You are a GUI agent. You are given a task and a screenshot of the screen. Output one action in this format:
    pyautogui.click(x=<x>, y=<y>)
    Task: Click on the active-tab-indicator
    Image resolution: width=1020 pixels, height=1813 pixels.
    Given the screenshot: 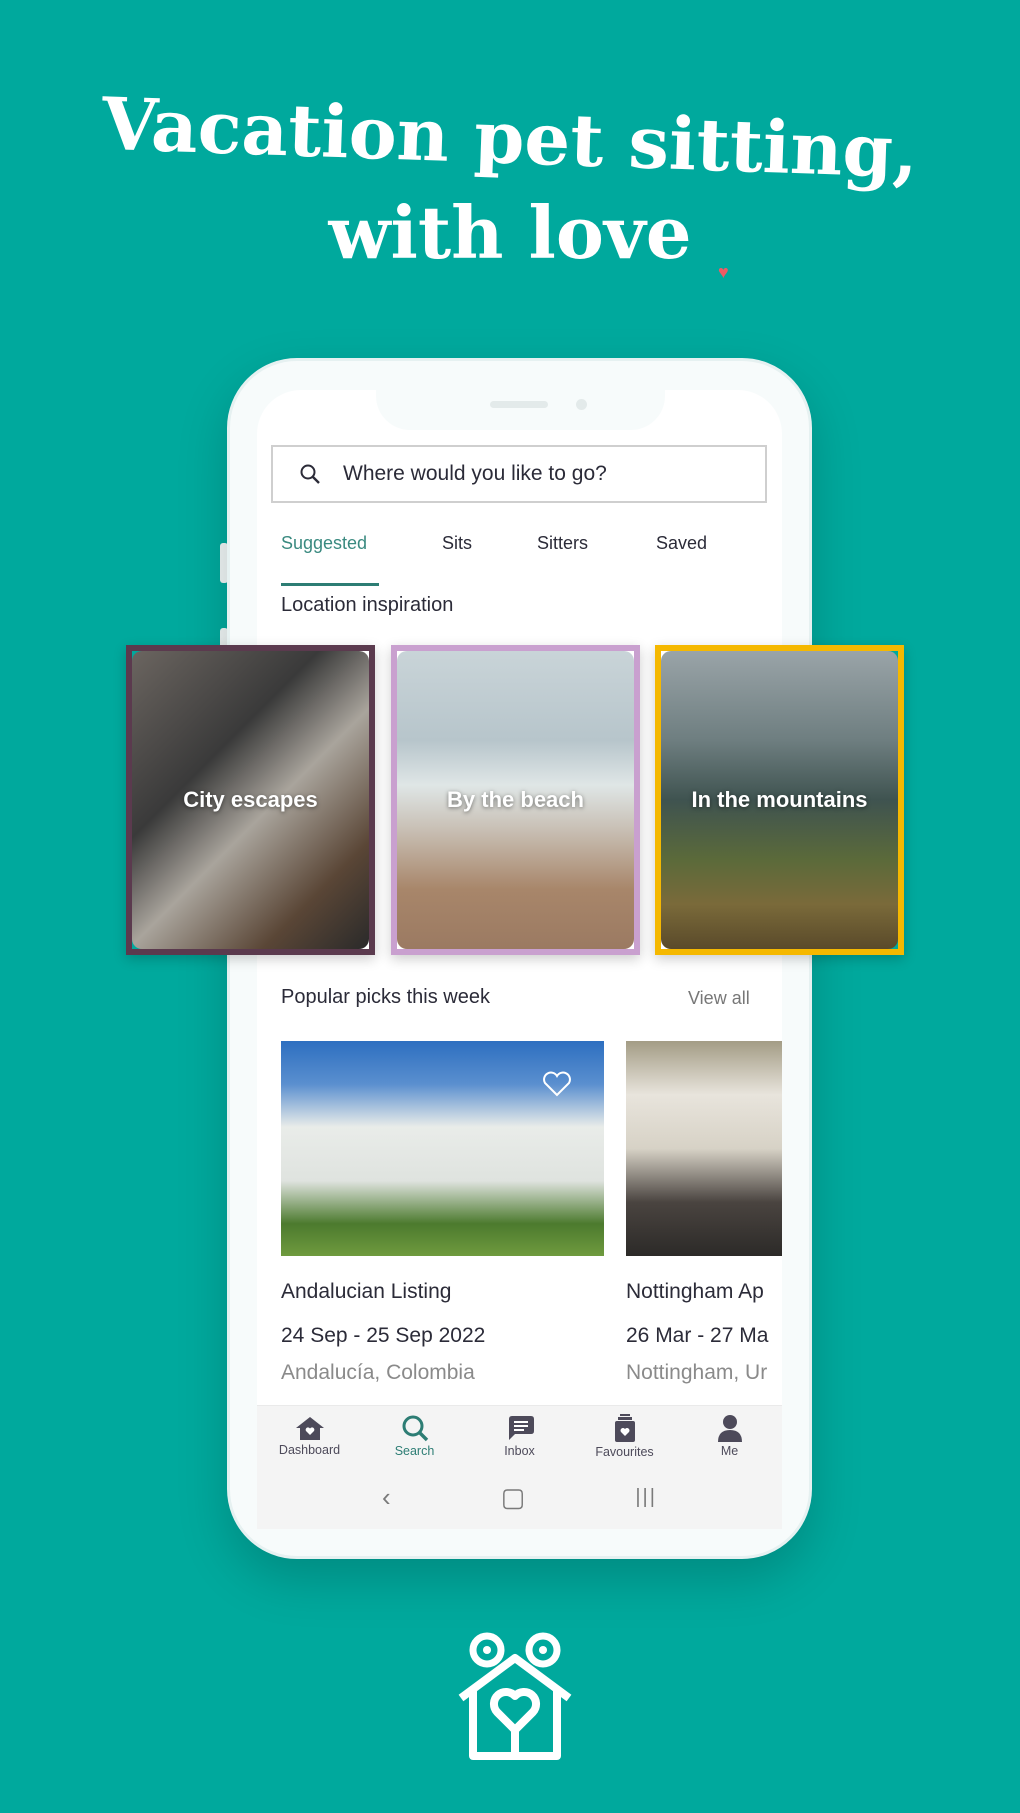 What is the action you would take?
    pyautogui.click(x=330, y=584)
    